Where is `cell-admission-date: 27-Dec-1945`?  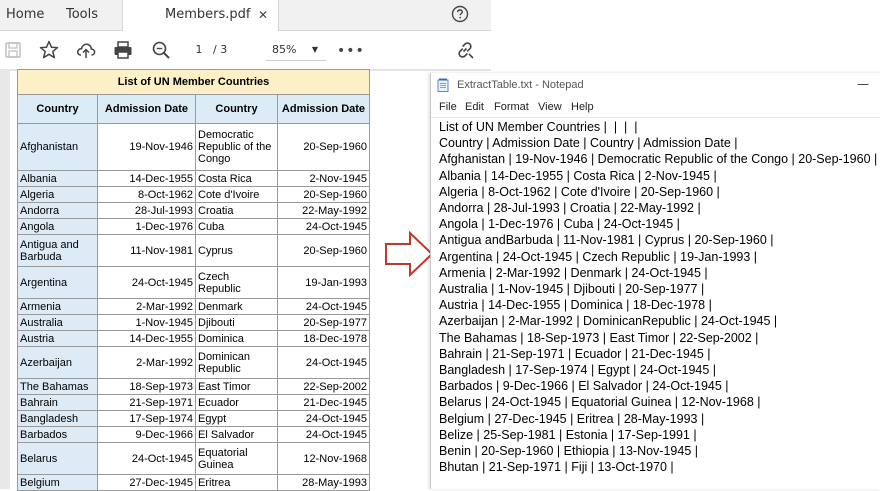 cell-admission-date: 27-Dec-1945 is located at coordinates (146, 482).